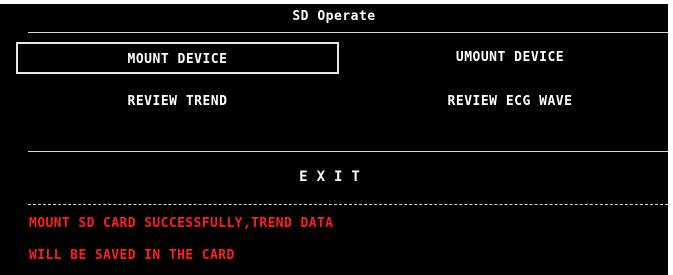 This screenshot has height=275, width=673. I want to click on title-divider, so click(348, 32).